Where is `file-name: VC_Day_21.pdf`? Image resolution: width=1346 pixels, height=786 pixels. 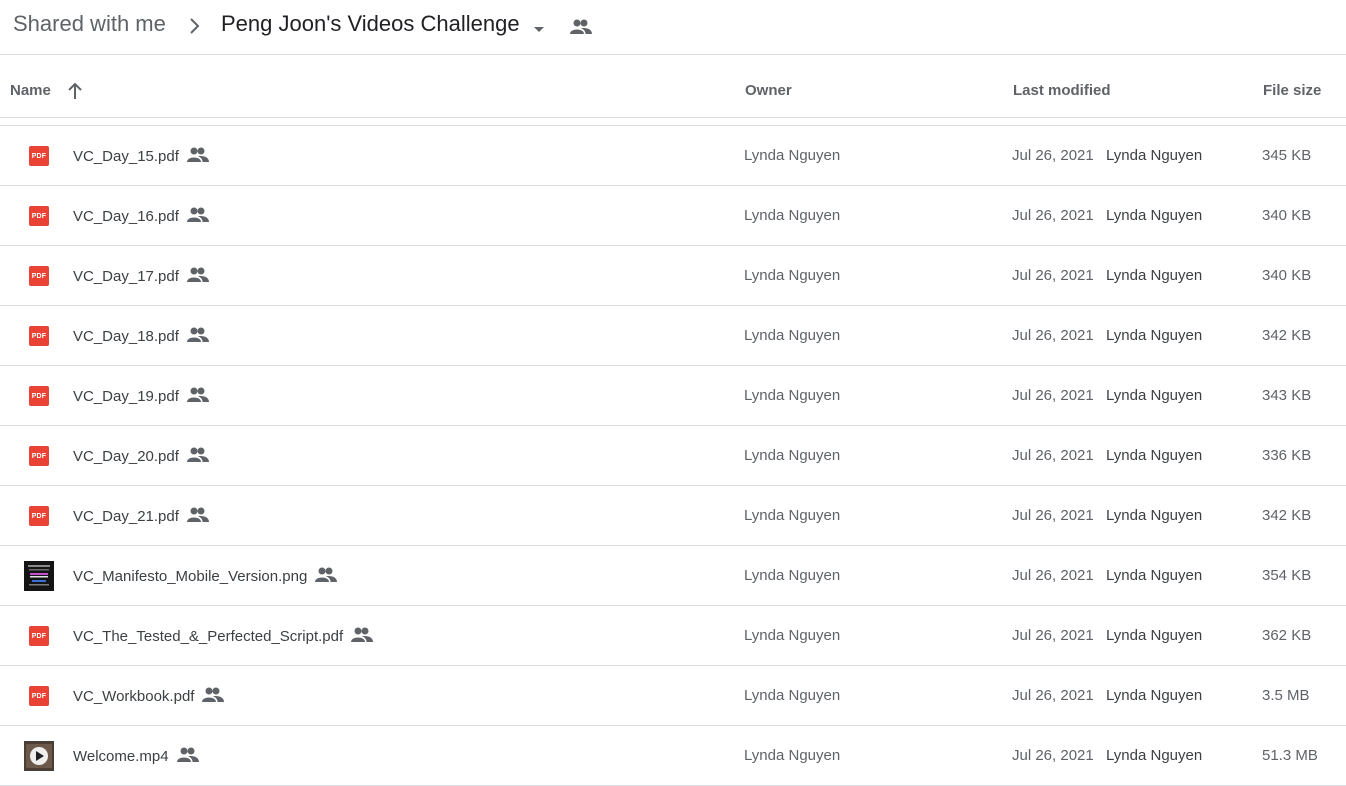 file-name: VC_Day_21.pdf is located at coordinates (141, 517).